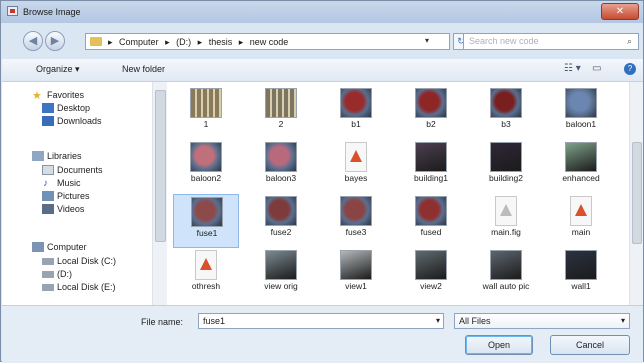 Image resolution: width=644 pixels, height=363 pixels. I want to click on file-item: enhanced, so click(581, 167).